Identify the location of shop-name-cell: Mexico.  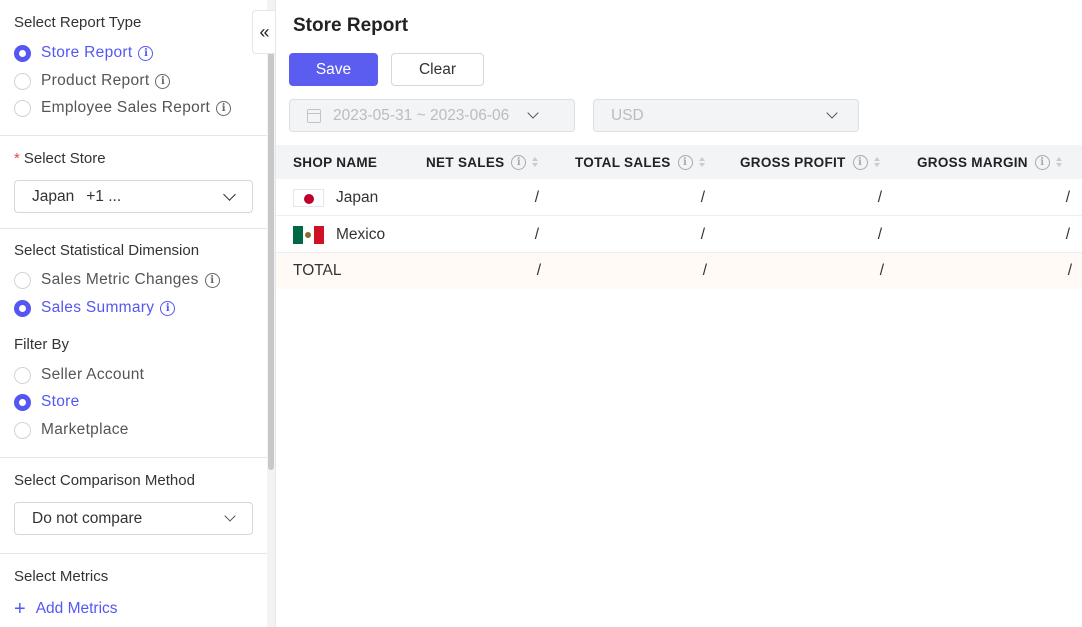
(339, 235).